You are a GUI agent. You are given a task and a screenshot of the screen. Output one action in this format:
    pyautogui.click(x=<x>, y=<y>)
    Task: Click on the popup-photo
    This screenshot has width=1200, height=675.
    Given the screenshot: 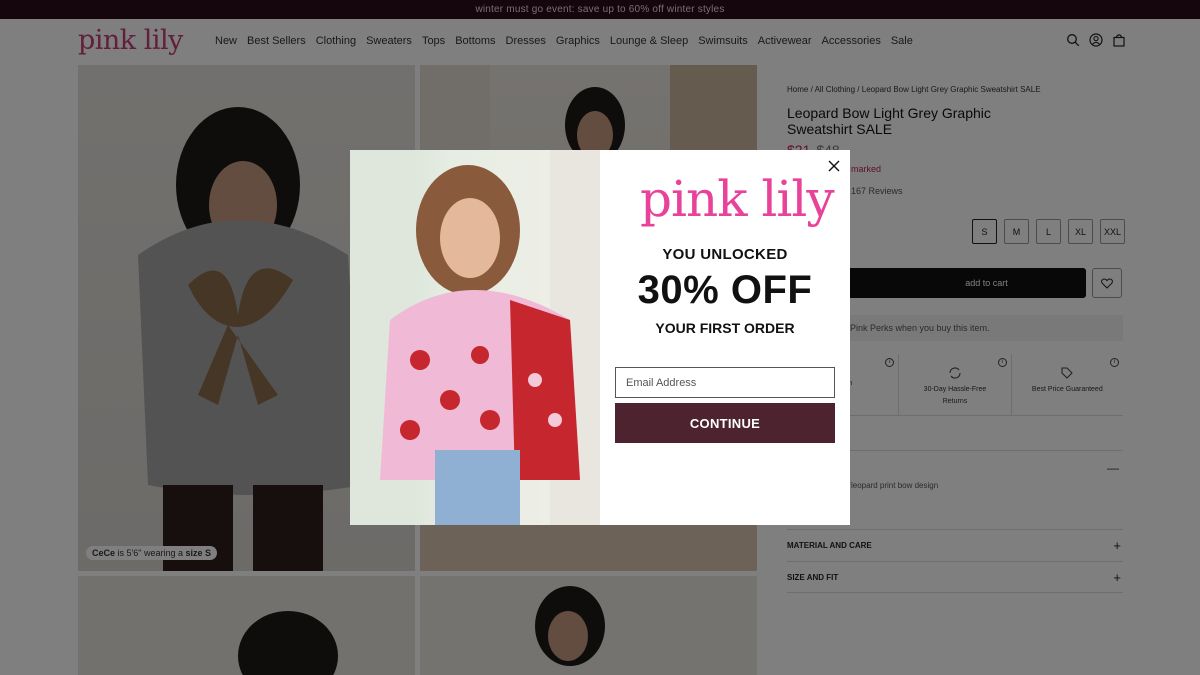 What is the action you would take?
    pyautogui.click(x=475, y=337)
    